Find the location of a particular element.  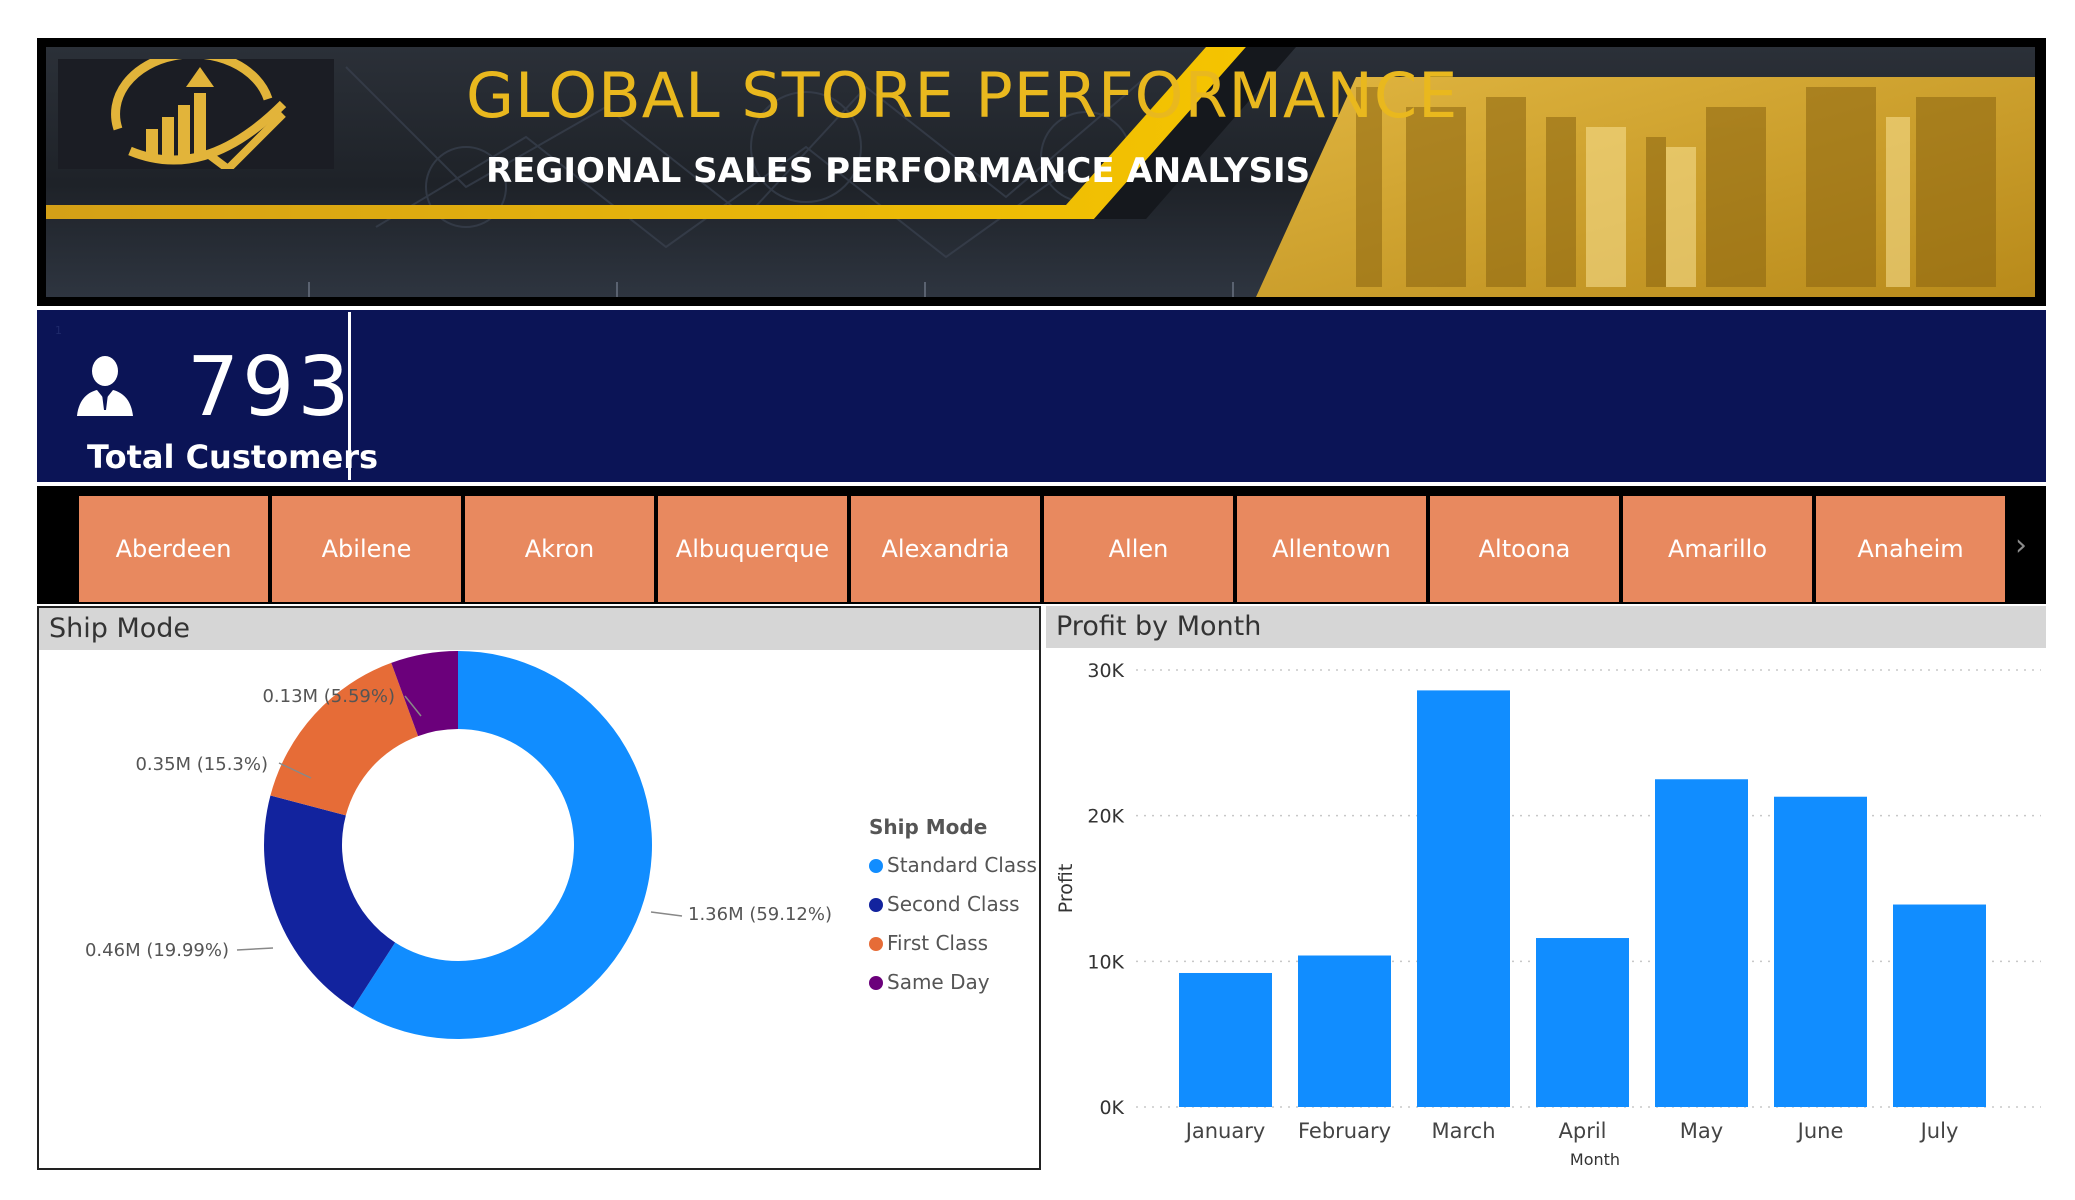

company-logo is located at coordinates (196, 112).